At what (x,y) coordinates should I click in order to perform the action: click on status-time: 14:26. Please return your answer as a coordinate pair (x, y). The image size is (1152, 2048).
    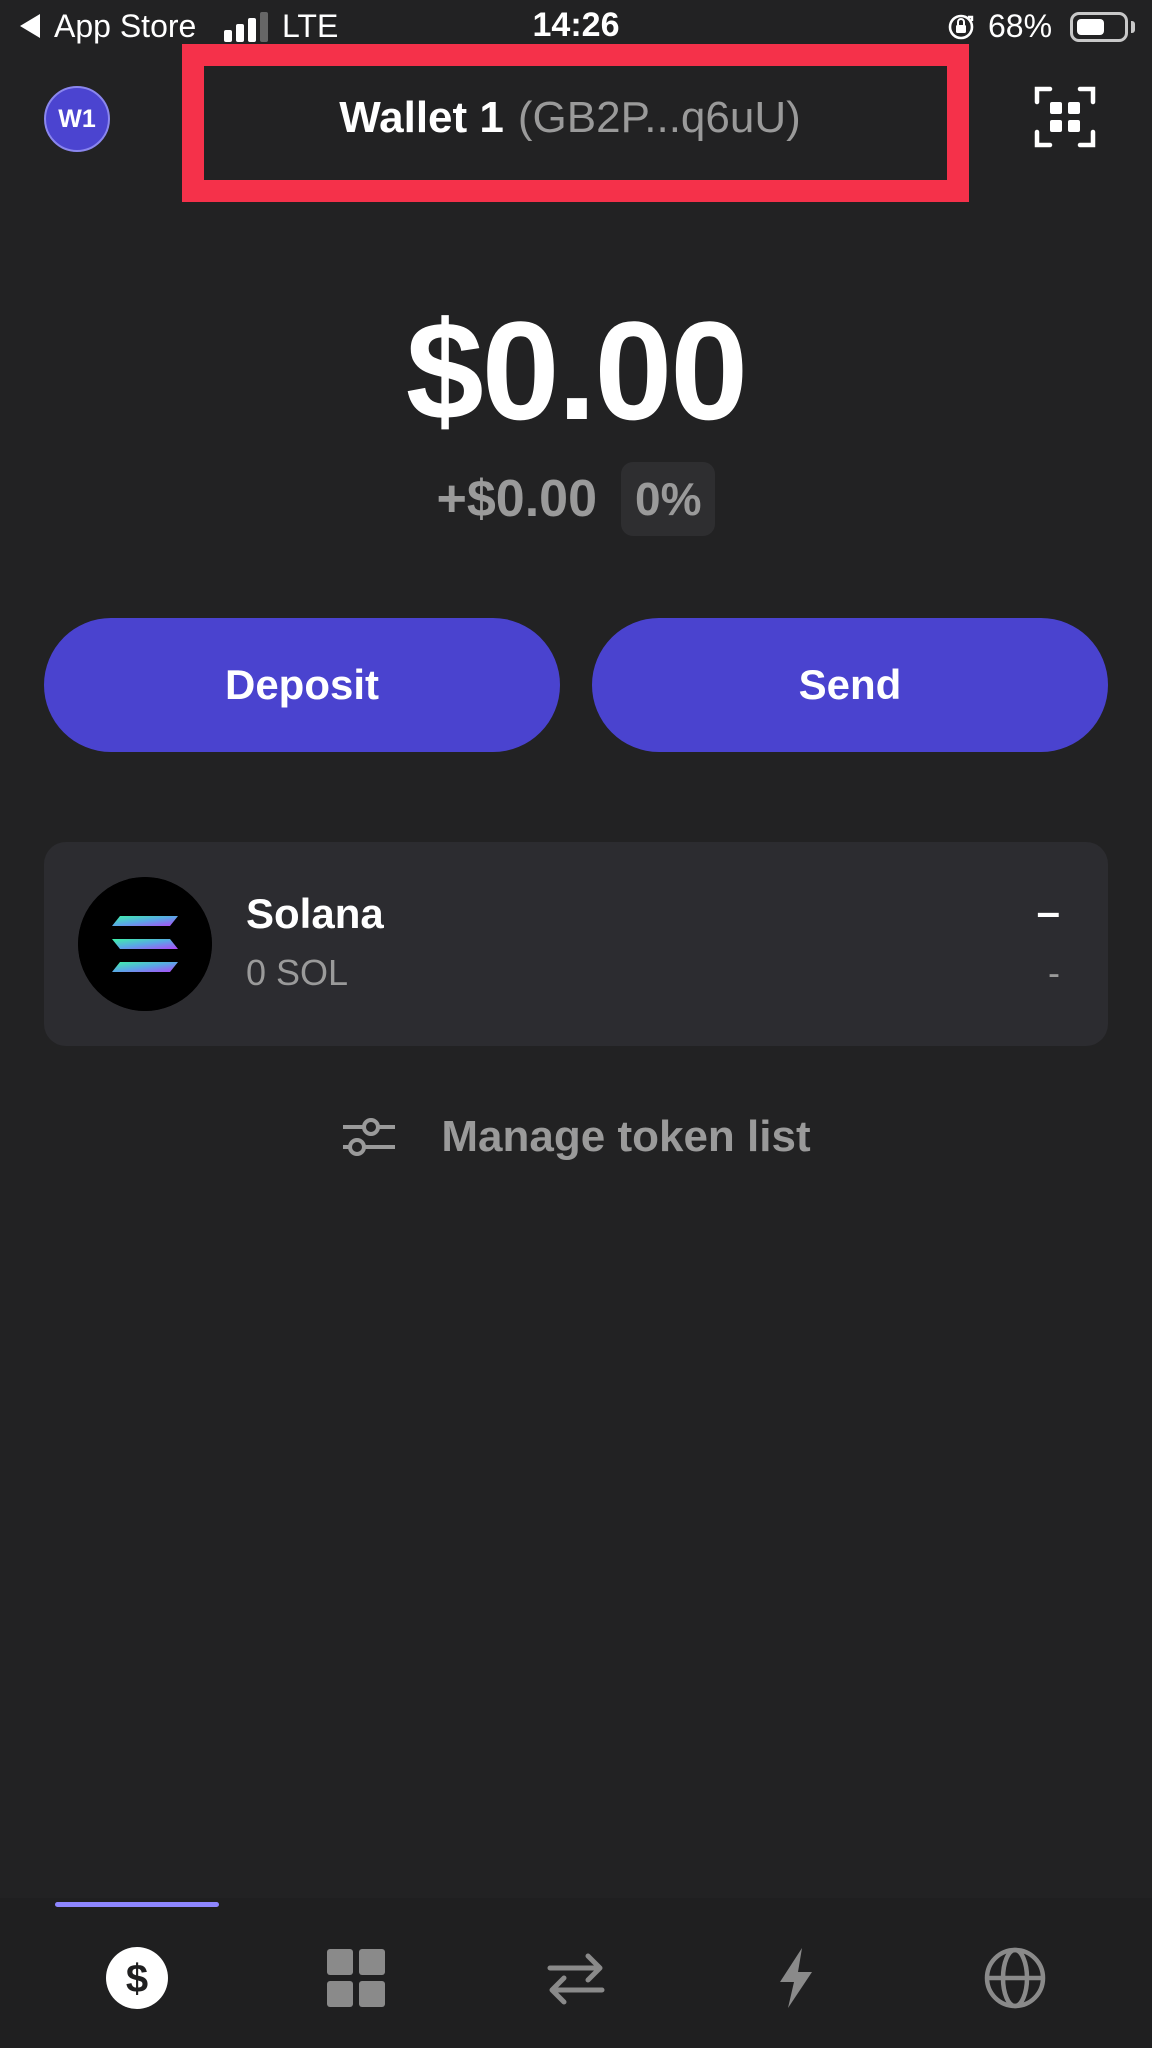
    Looking at the image, I should click on (576, 25).